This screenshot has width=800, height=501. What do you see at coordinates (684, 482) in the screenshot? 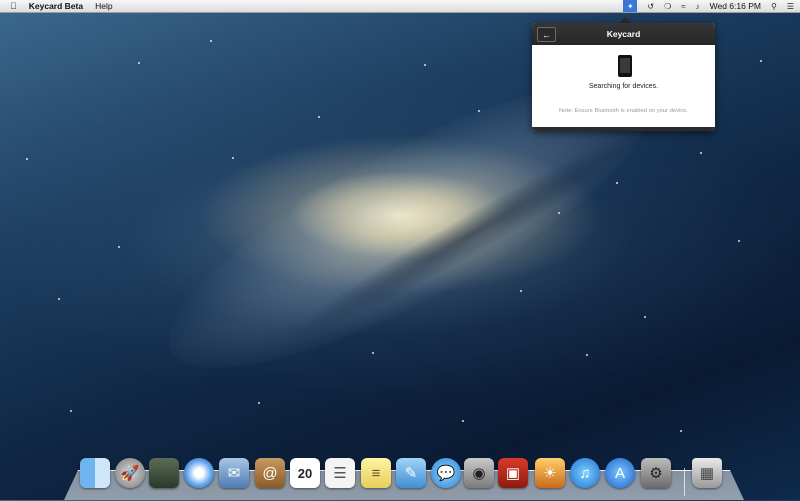
I see `dock-separator` at bounding box center [684, 482].